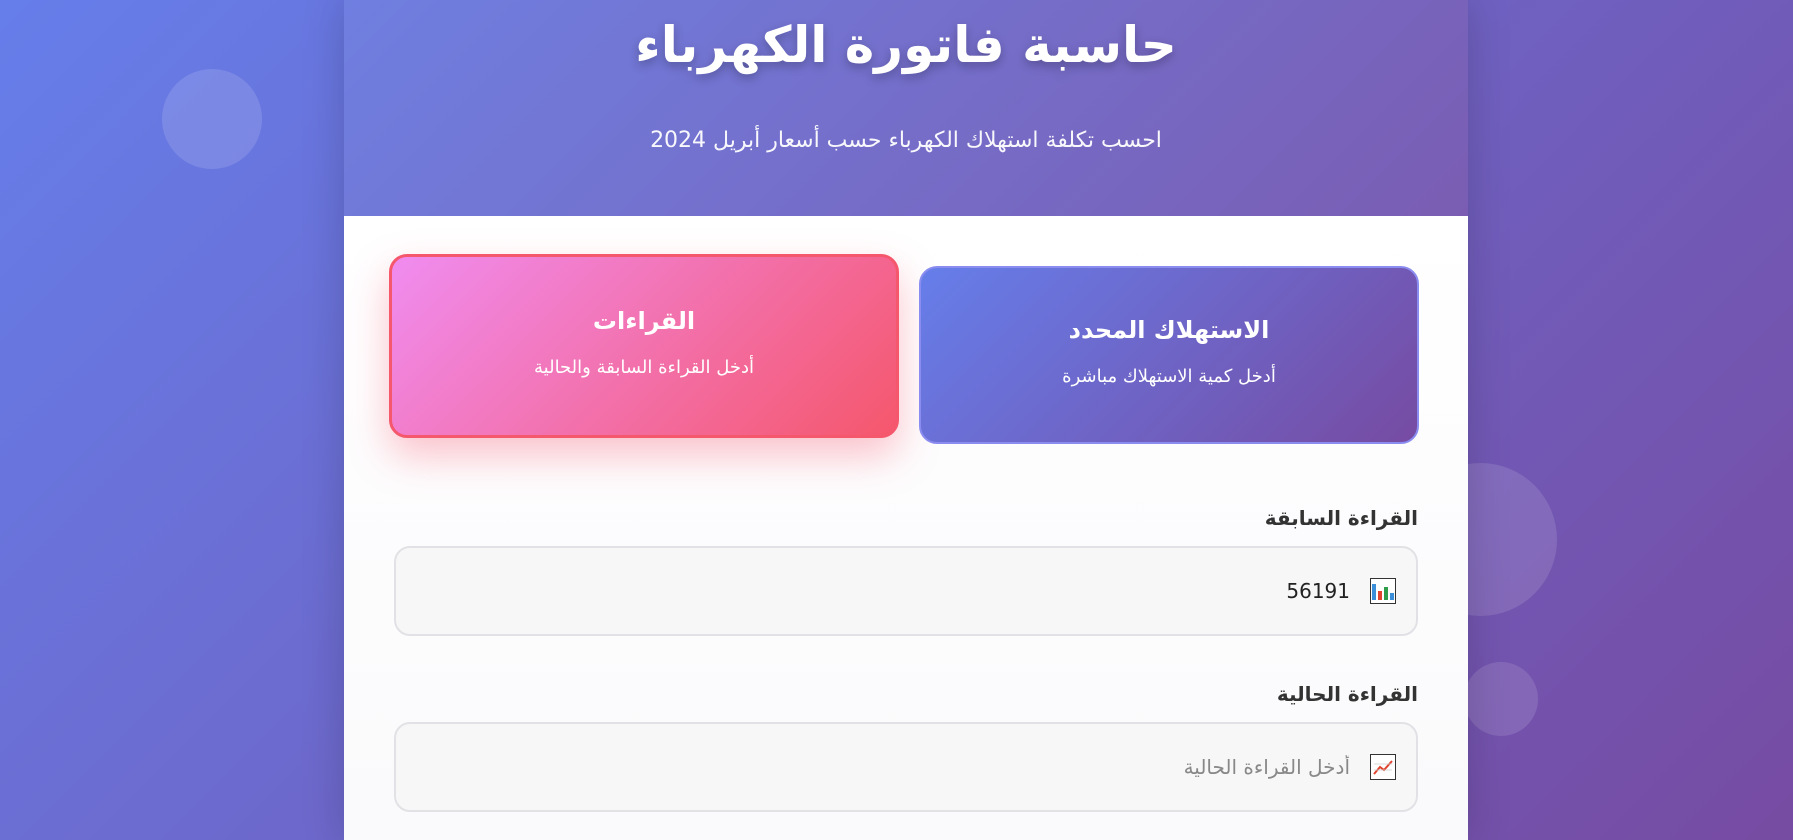 This screenshot has height=840, width=1793. What do you see at coordinates (1383, 767) in the screenshot?
I see `line-chart-icon` at bounding box center [1383, 767].